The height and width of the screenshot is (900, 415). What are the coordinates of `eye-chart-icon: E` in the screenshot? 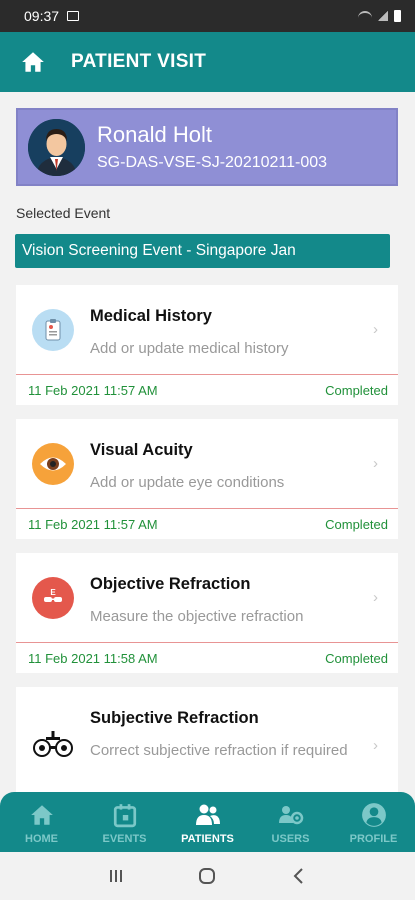 It's located at (53, 598).